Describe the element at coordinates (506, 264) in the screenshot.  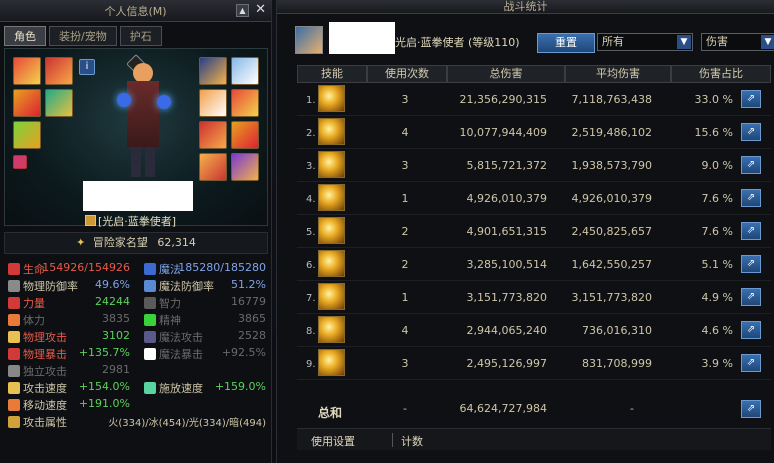
I see `total-damage: 3,285,100,514` at that location.